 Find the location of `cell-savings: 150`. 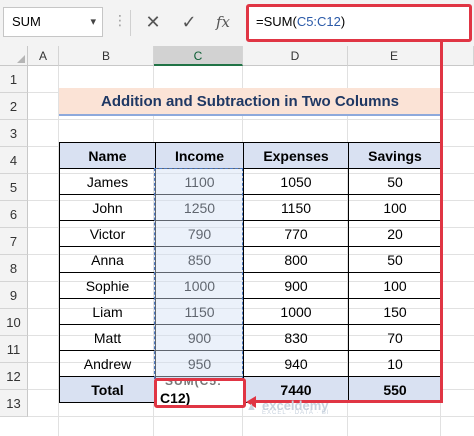

cell-savings: 150 is located at coordinates (395, 311).